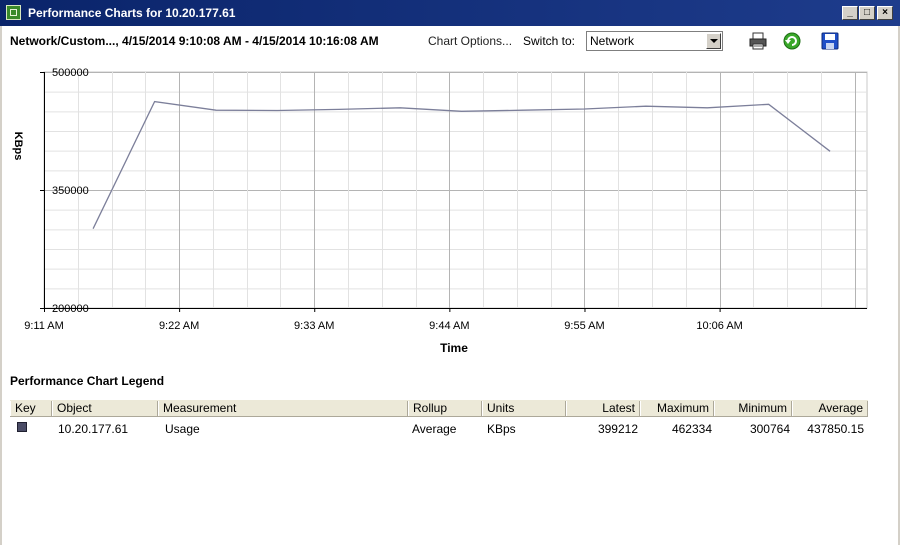 Image resolution: width=900 pixels, height=545 pixels. What do you see at coordinates (617, 429) in the screenshot?
I see `row-latest: 399212` at bounding box center [617, 429].